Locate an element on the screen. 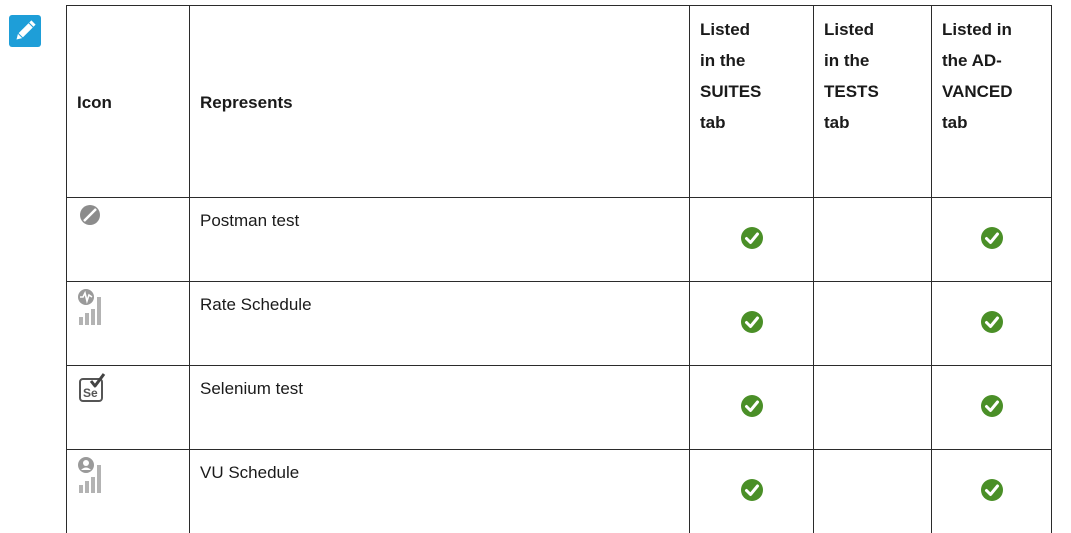 This screenshot has height=533, width=1071. header-tests-line: Listed is located at coordinates (872, 29).